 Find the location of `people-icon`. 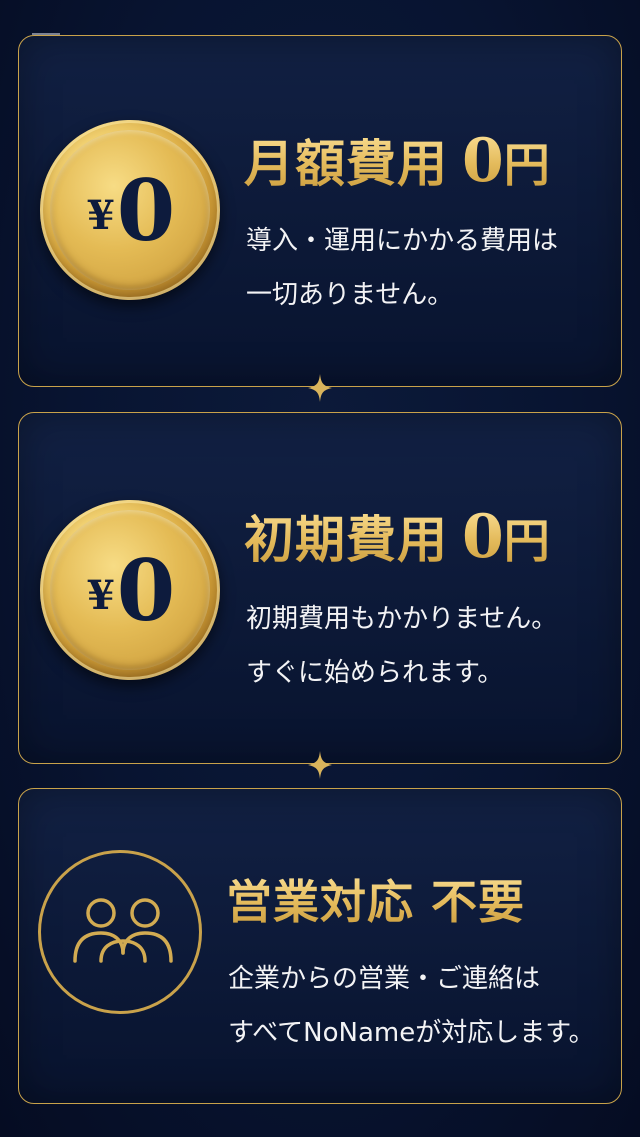

people-icon is located at coordinates (120, 932).